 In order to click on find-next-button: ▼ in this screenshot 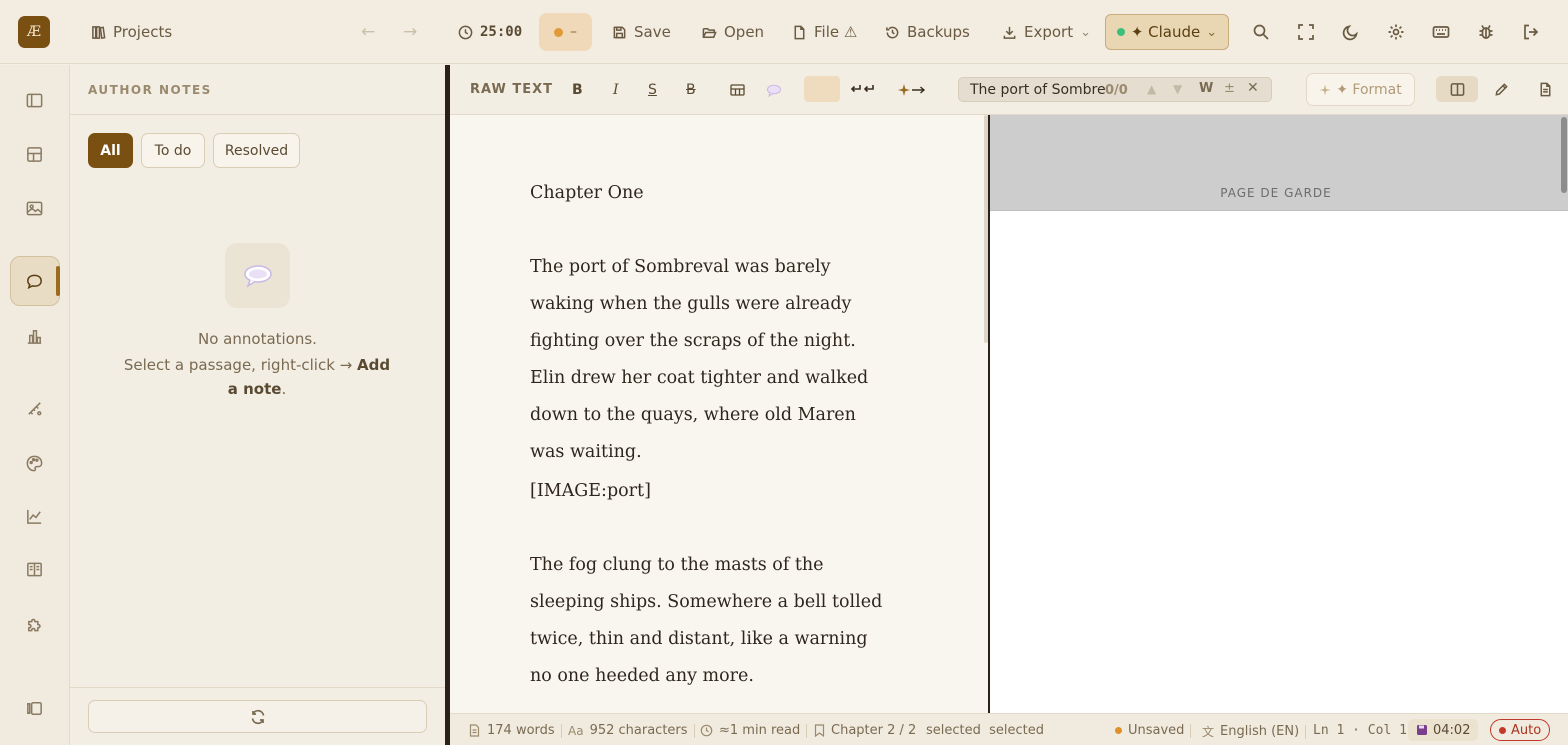, I will do `click(1177, 89)`.